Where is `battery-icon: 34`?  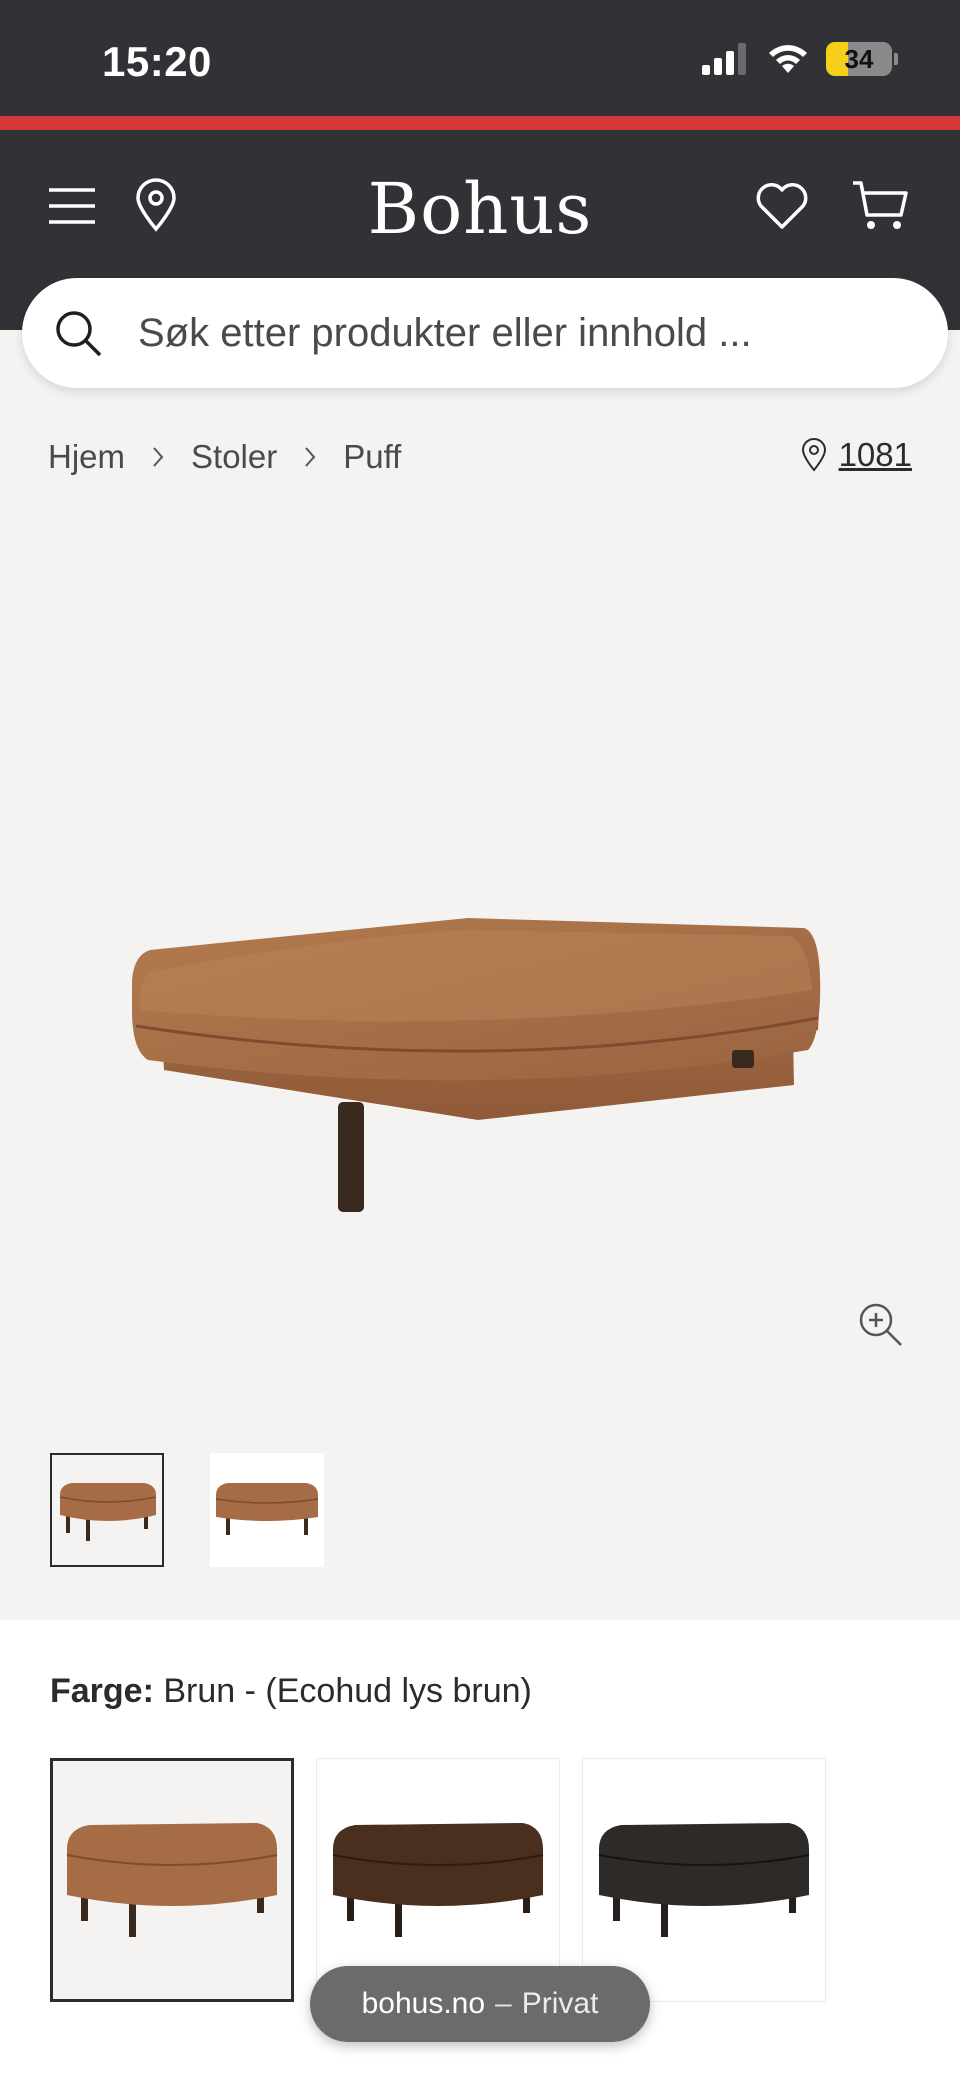 battery-icon: 34 is located at coordinates (859, 59).